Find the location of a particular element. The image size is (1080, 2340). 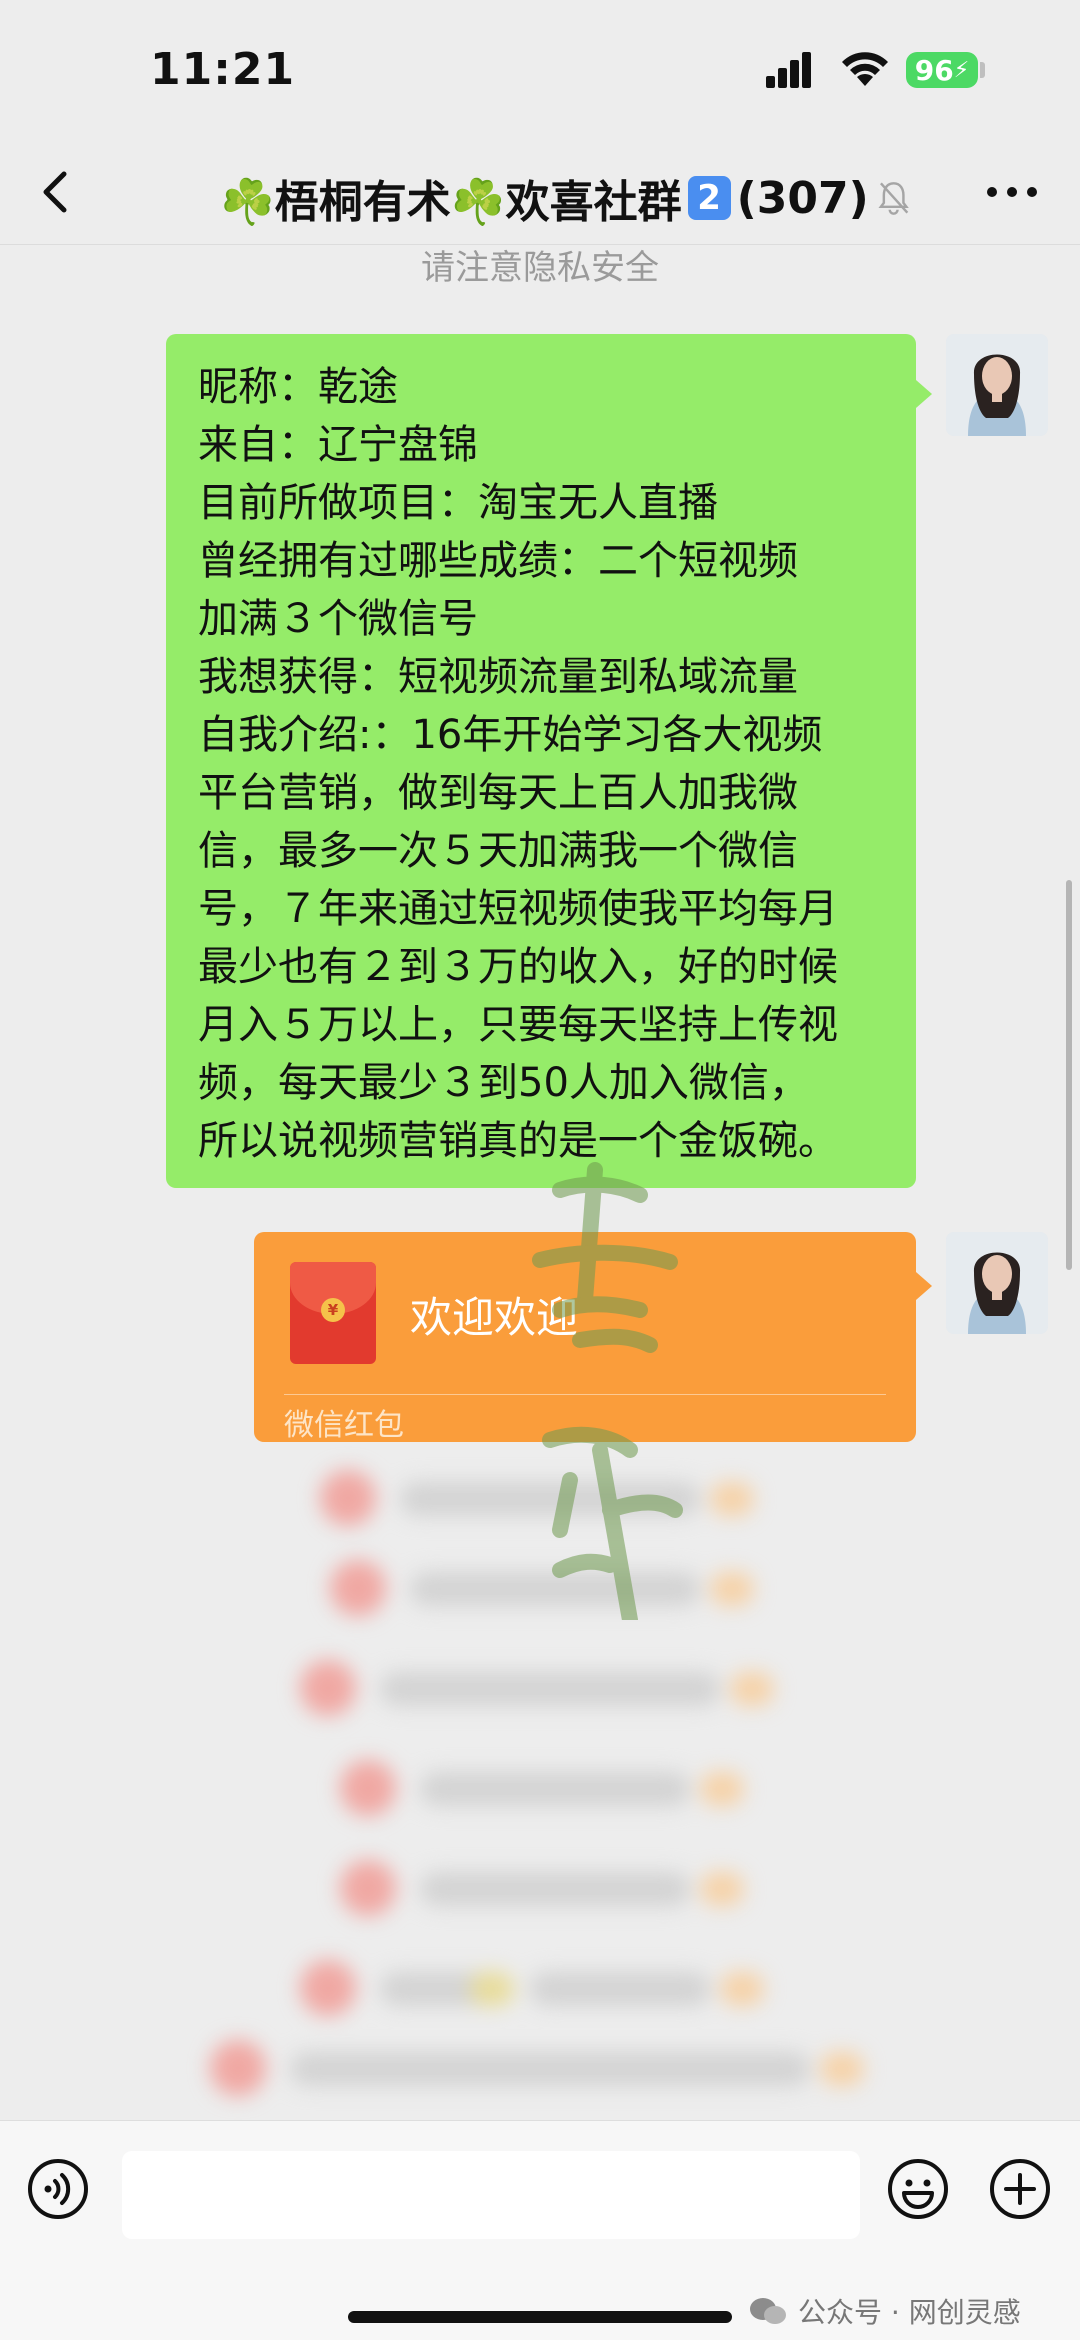

message-line: 月入５万以上，只要每天坚持上传视 is located at coordinates (518, 1025).